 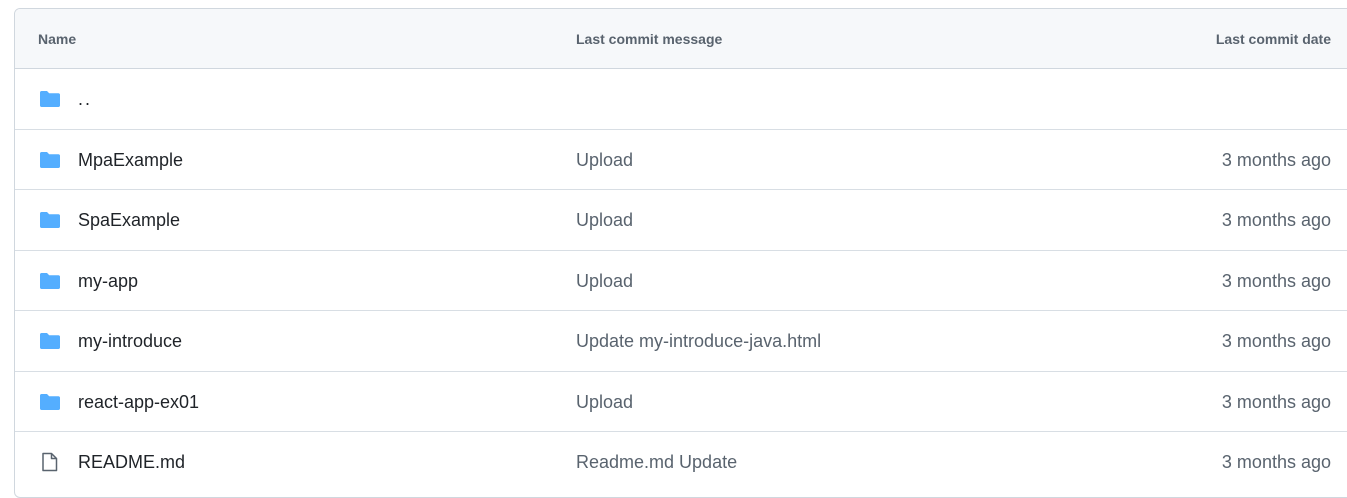 I want to click on folder-link: SpaExample, so click(x=129, y=220).